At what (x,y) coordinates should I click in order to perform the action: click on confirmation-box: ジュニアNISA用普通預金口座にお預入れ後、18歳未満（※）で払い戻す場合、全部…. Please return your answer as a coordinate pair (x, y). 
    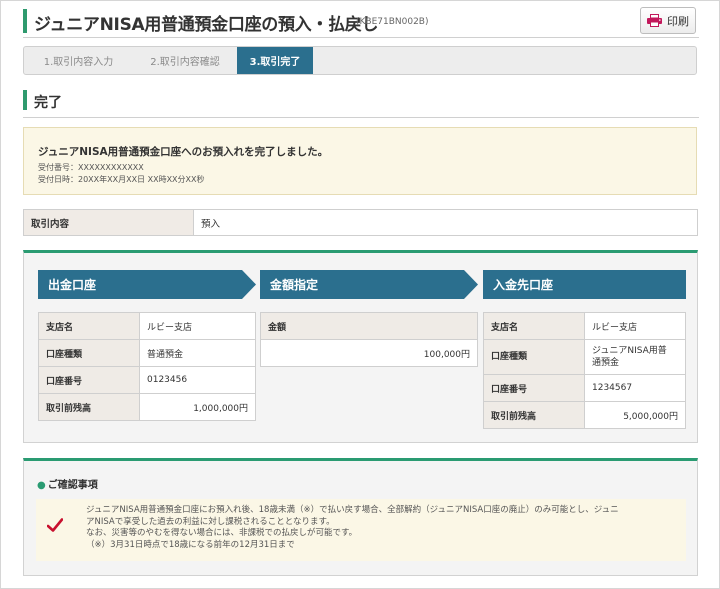
    Looking at the image, I should click on (361, 530).